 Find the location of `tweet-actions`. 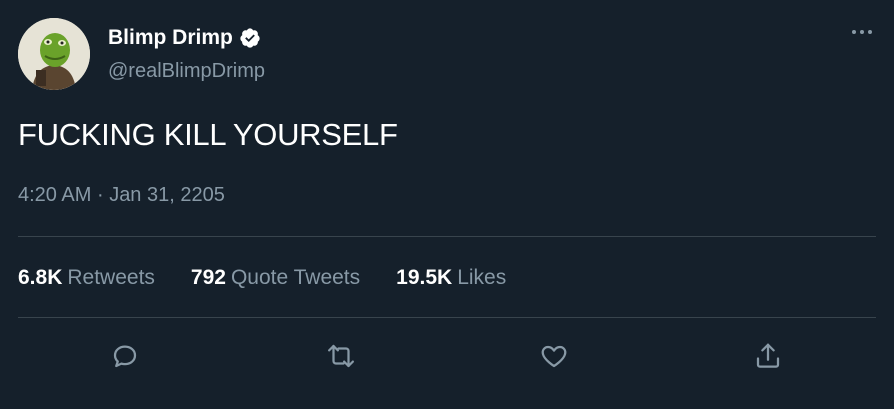

tweet-actions is located at coordinates (447, 356).